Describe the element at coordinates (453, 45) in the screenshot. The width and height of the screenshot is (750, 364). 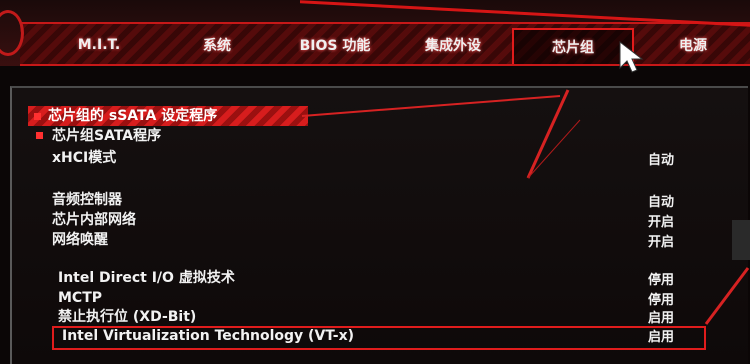
I see `tab-peripherals: 集成外设` at that location.